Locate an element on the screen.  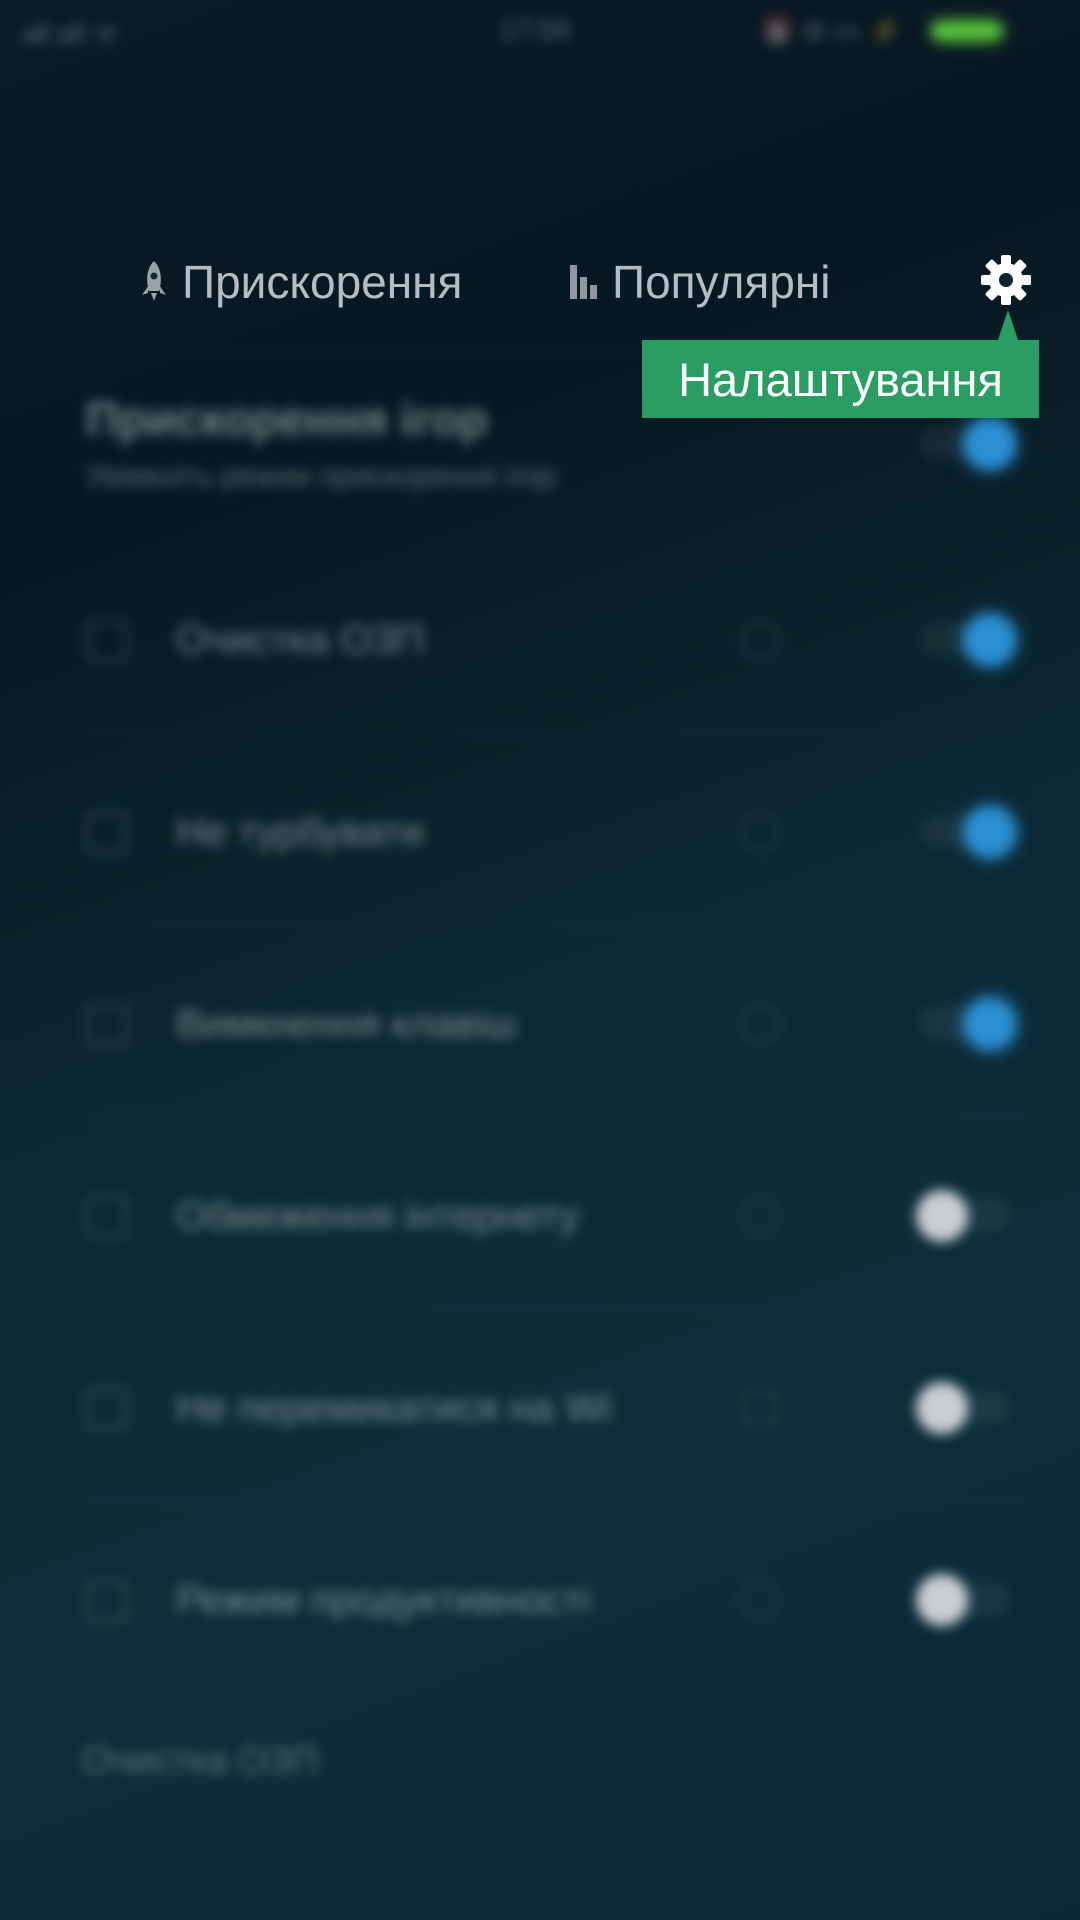
battery-icon is located at coordinates (967, 31).